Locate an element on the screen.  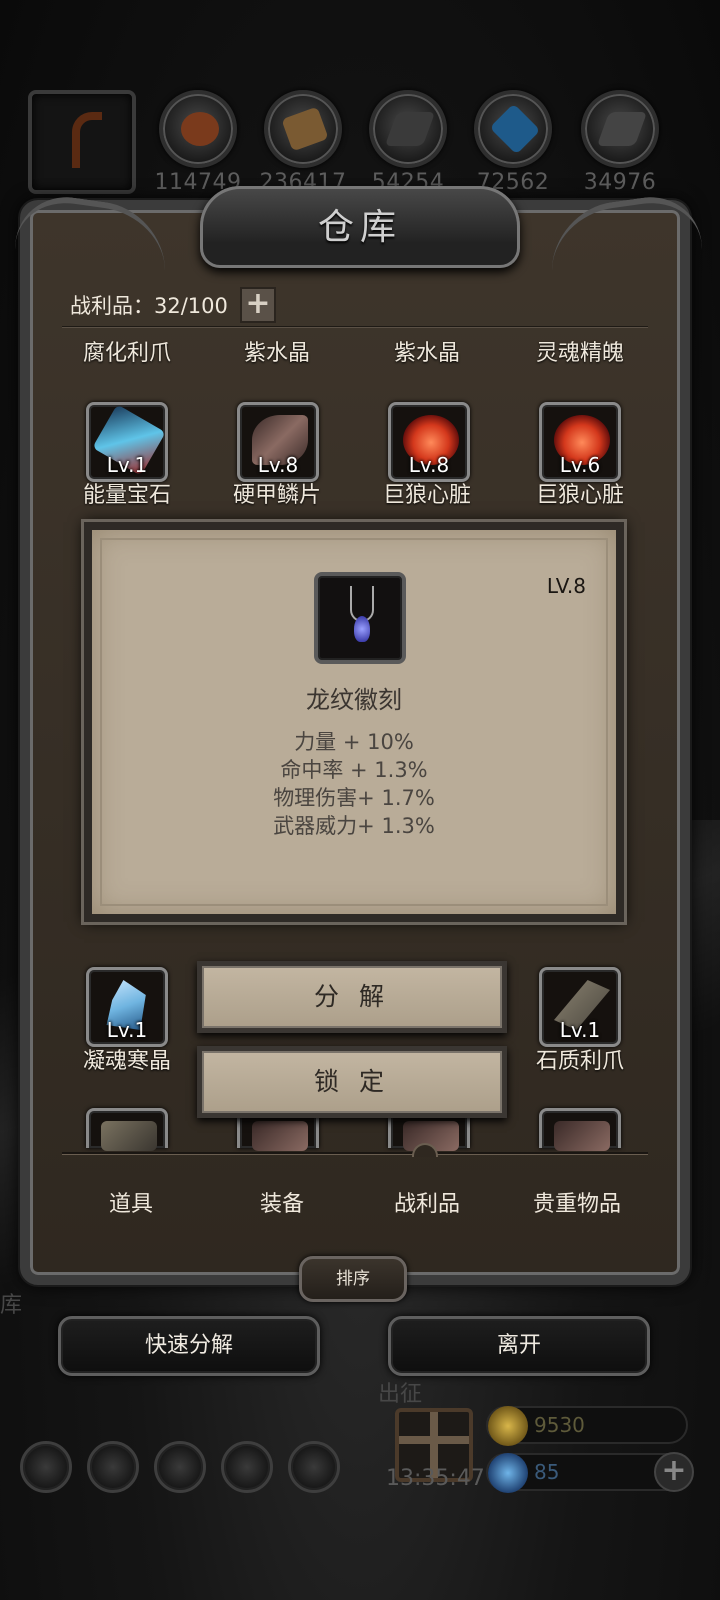
achievement-icon is located at coordinates (113, 1467).